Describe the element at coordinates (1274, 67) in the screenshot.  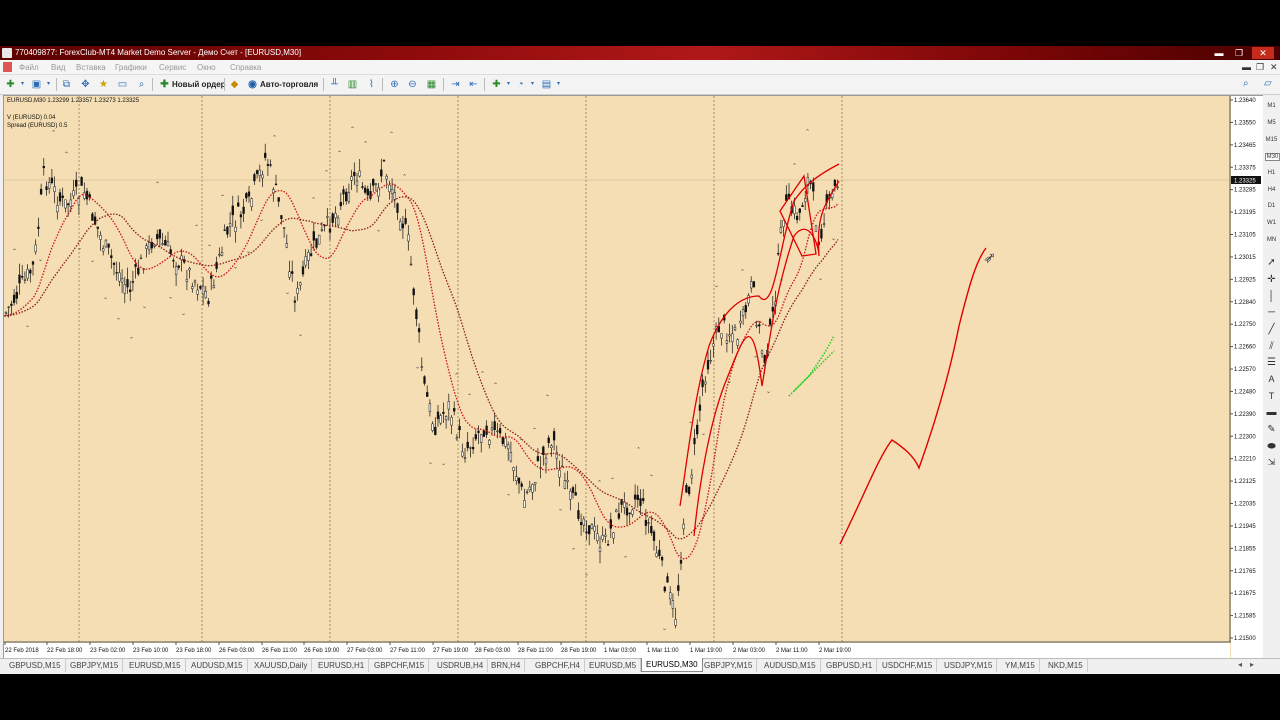
I see `child-close-button: ✕` at that location.